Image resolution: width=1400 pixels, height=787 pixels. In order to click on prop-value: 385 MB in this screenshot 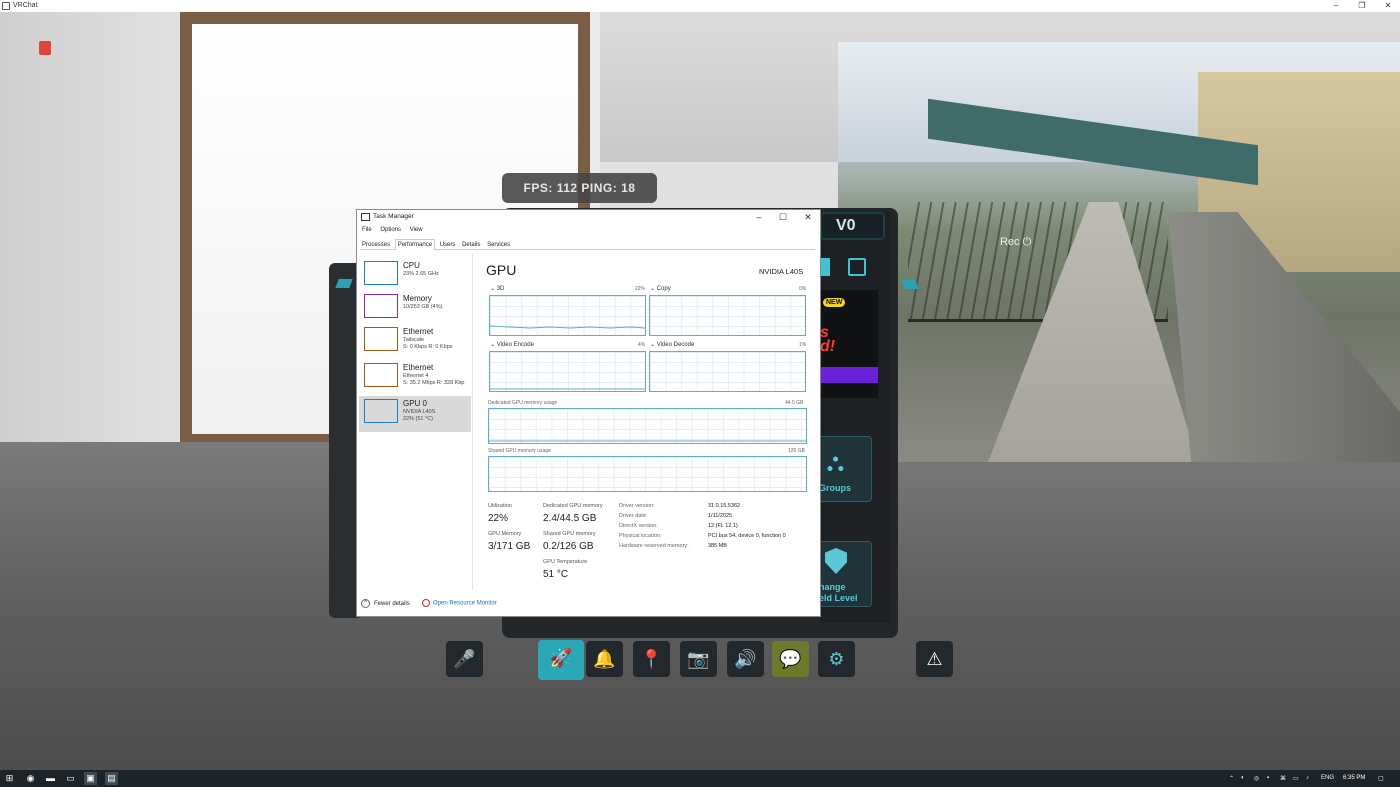, I will do `click(717, 546)`.